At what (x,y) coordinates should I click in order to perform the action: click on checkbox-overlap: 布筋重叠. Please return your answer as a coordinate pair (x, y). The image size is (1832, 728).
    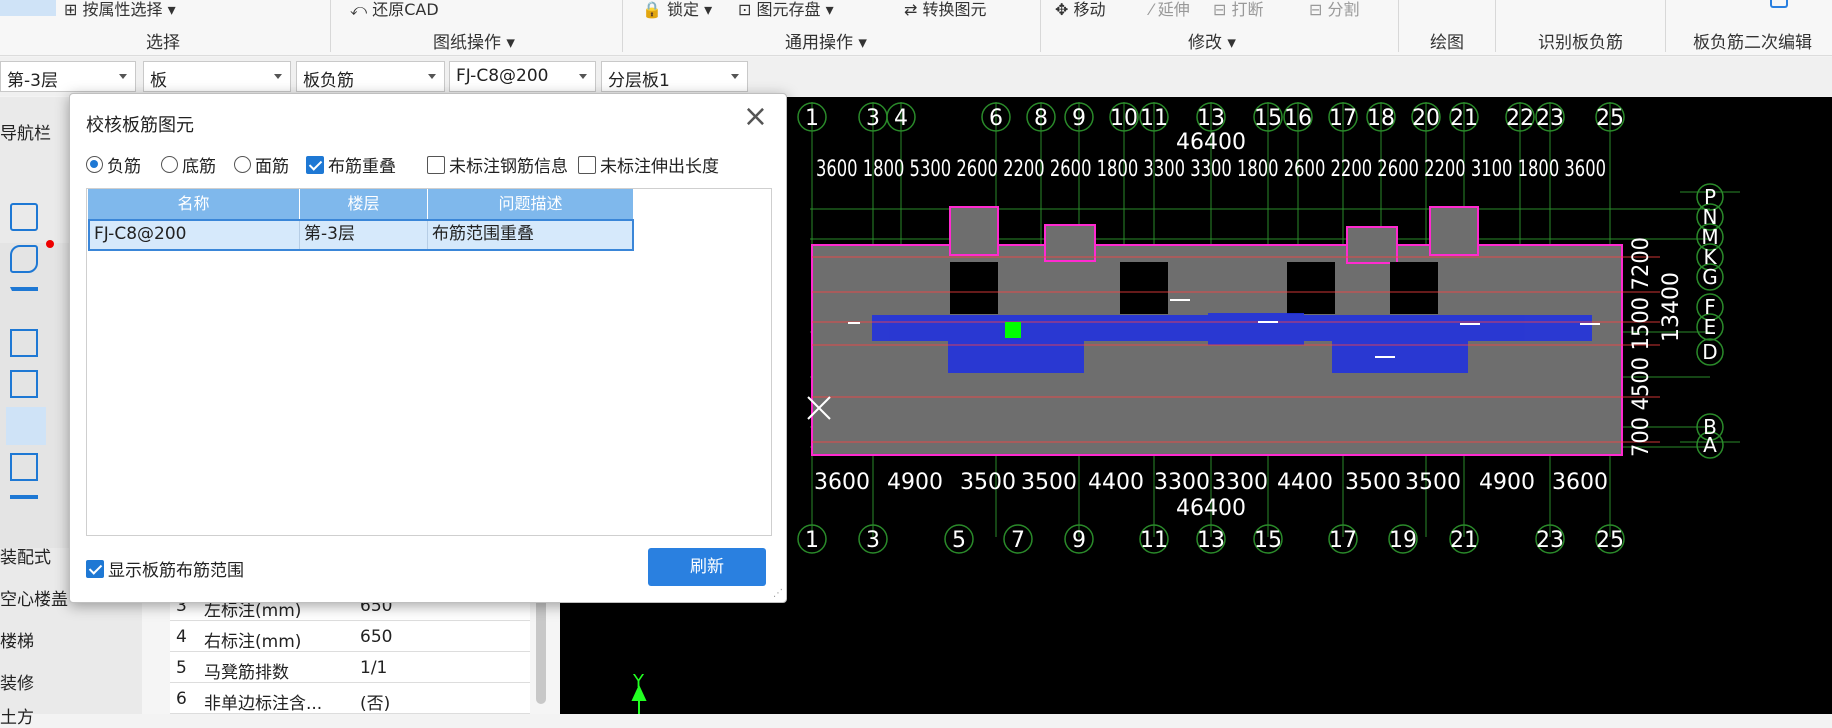
    Looking at the image, I should click on (351, 164).